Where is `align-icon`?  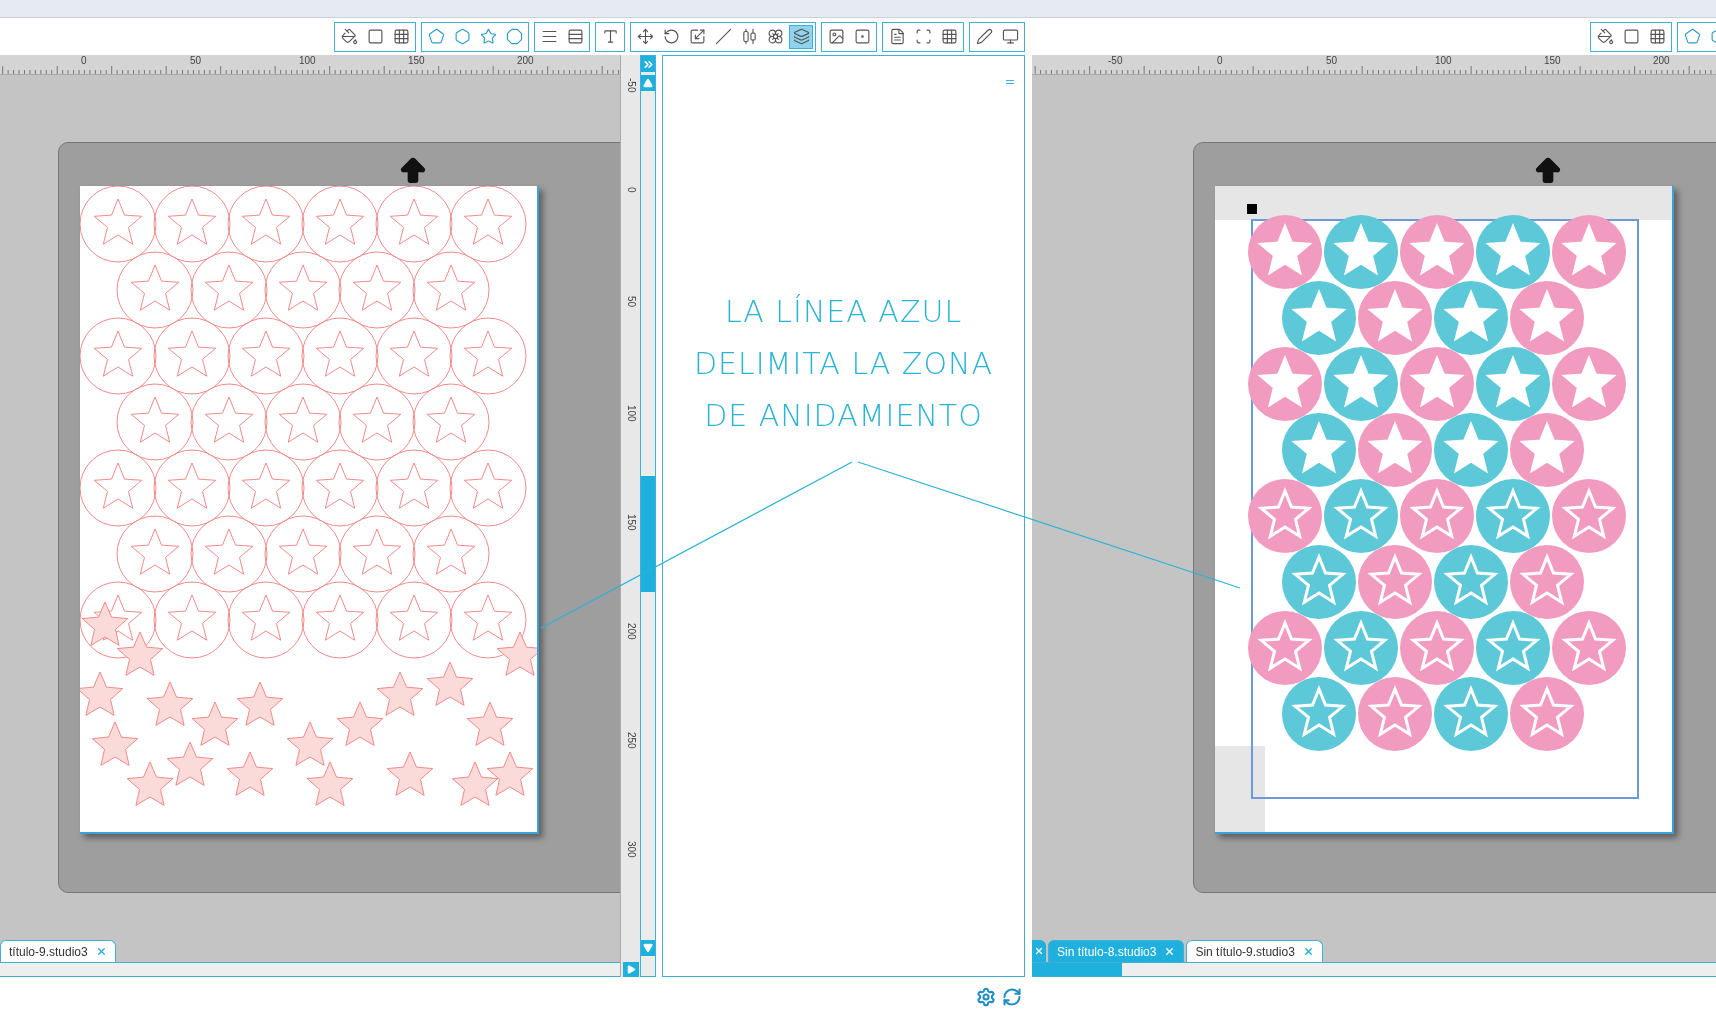
align-icon is located at coordinates (749, 36).